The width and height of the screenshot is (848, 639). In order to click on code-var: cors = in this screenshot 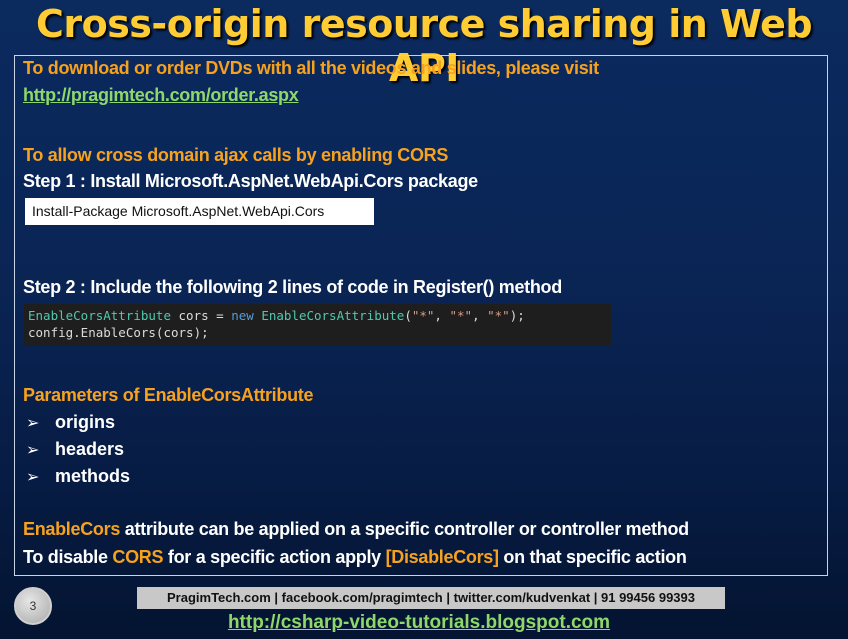, I will do `click(201, 315)`.